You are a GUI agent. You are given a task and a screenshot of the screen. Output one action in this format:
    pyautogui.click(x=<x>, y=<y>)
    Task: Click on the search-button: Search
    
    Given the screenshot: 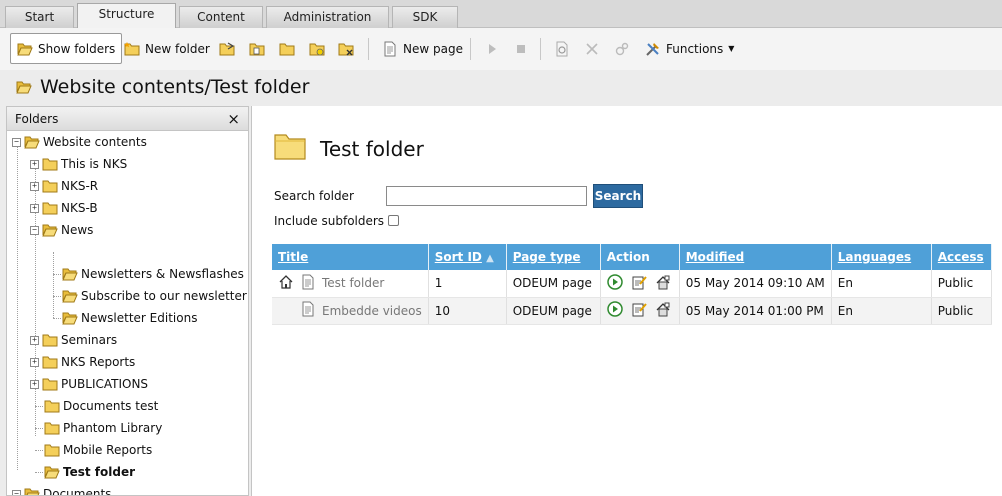 What is the action you would take?
    pyautogui.click(x=618, y=196)
    